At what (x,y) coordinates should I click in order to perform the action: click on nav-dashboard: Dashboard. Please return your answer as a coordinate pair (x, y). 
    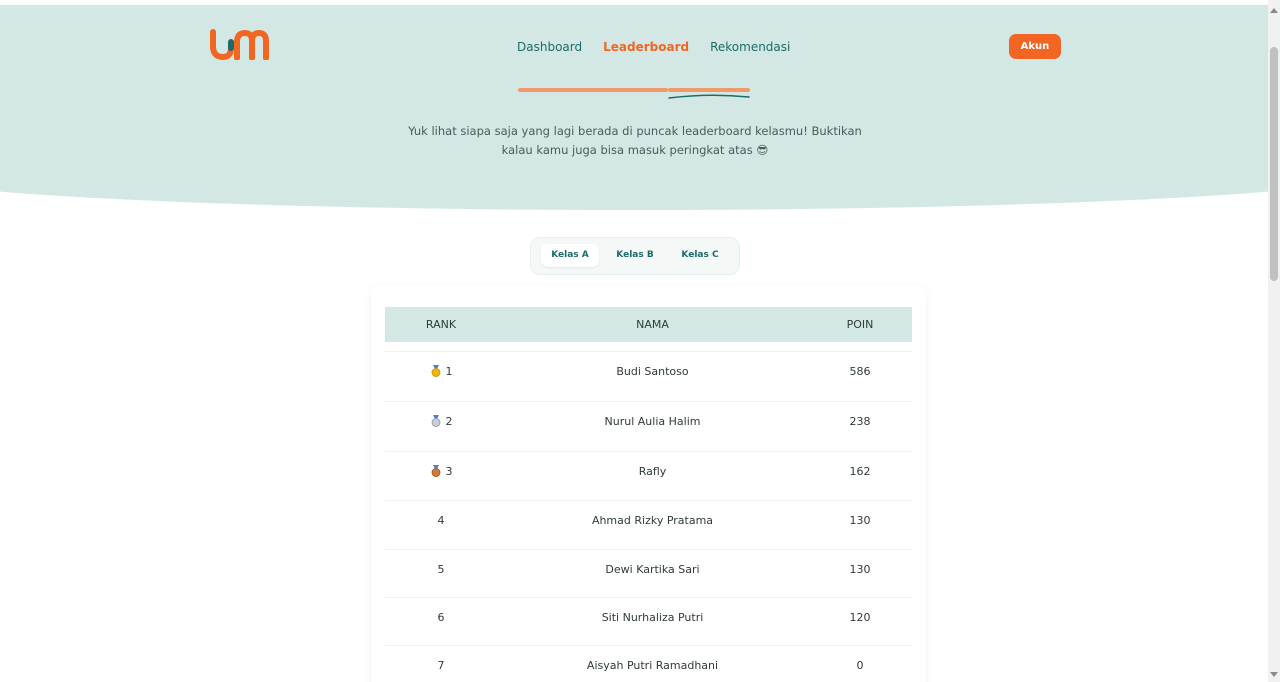
    Looking at the image, I should click on (549, 47).